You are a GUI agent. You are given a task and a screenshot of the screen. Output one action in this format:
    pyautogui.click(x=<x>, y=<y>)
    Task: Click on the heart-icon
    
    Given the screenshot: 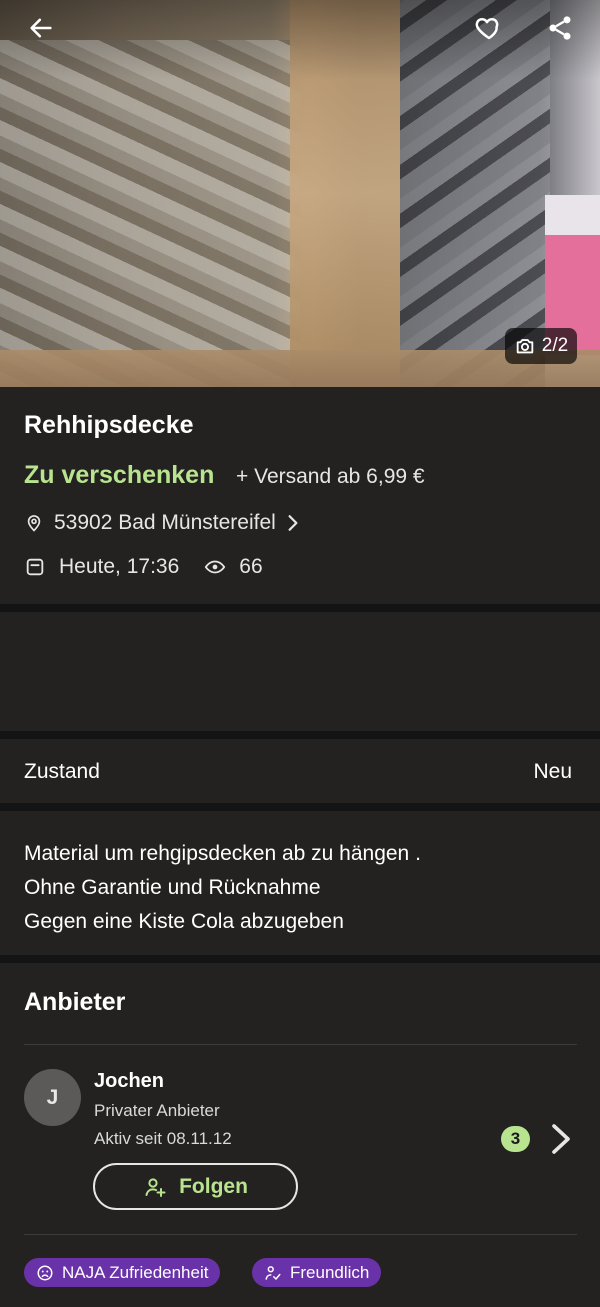 What is the action you would take?
    pyautogui.click(x=487, y=29)
    